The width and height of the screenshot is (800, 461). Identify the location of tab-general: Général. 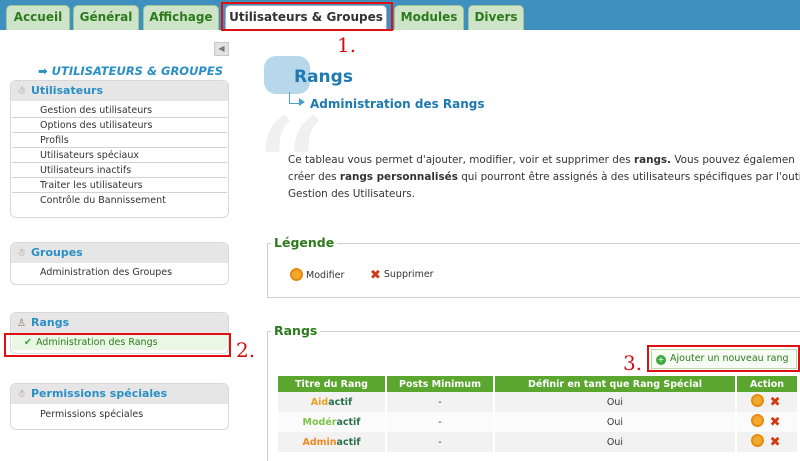
(106, 17).